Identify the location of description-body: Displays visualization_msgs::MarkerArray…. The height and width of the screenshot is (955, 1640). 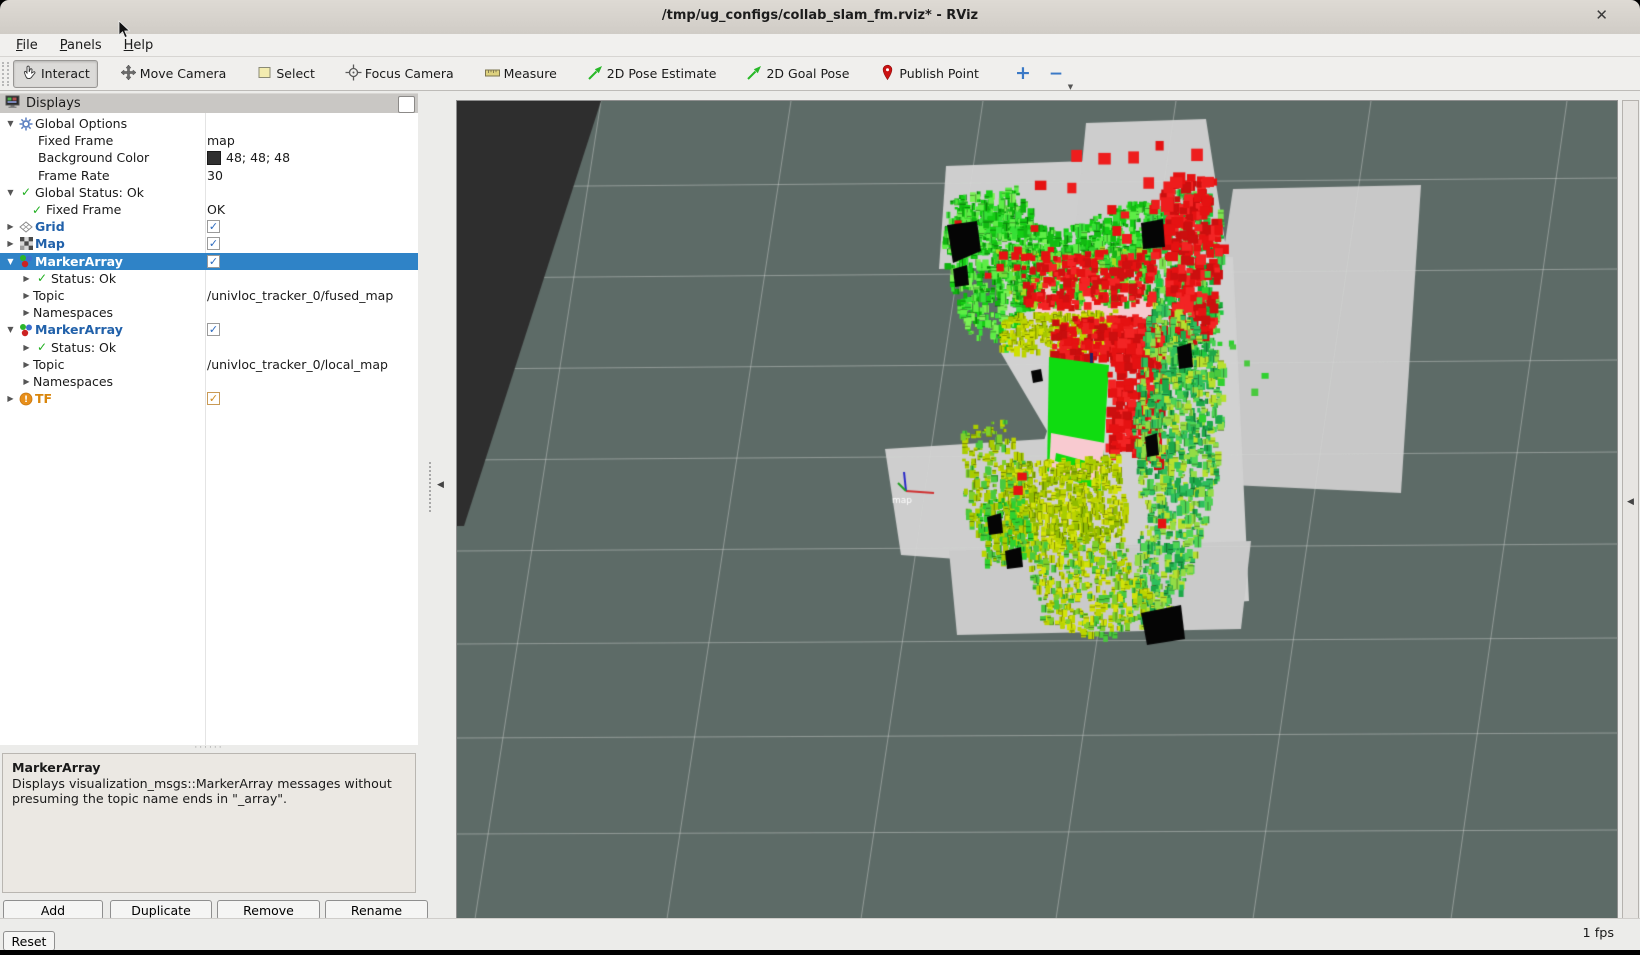
(202, 791).